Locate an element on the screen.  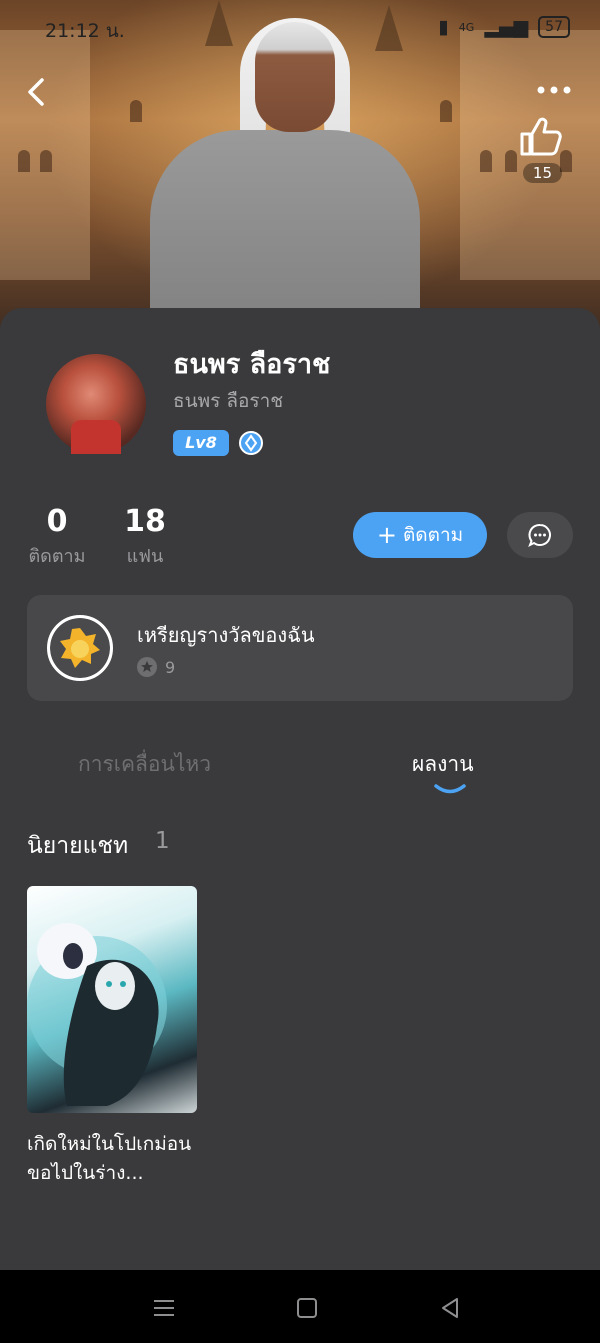
medal-count-row: 9 is located at coordinates (156, 667).